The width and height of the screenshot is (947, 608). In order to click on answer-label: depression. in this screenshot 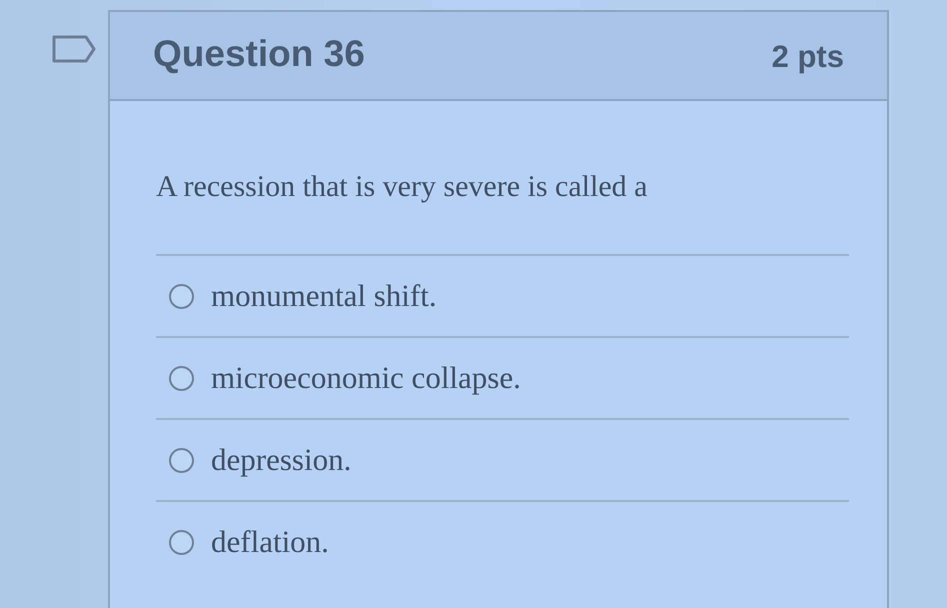, I will do `click(281, 460)`.